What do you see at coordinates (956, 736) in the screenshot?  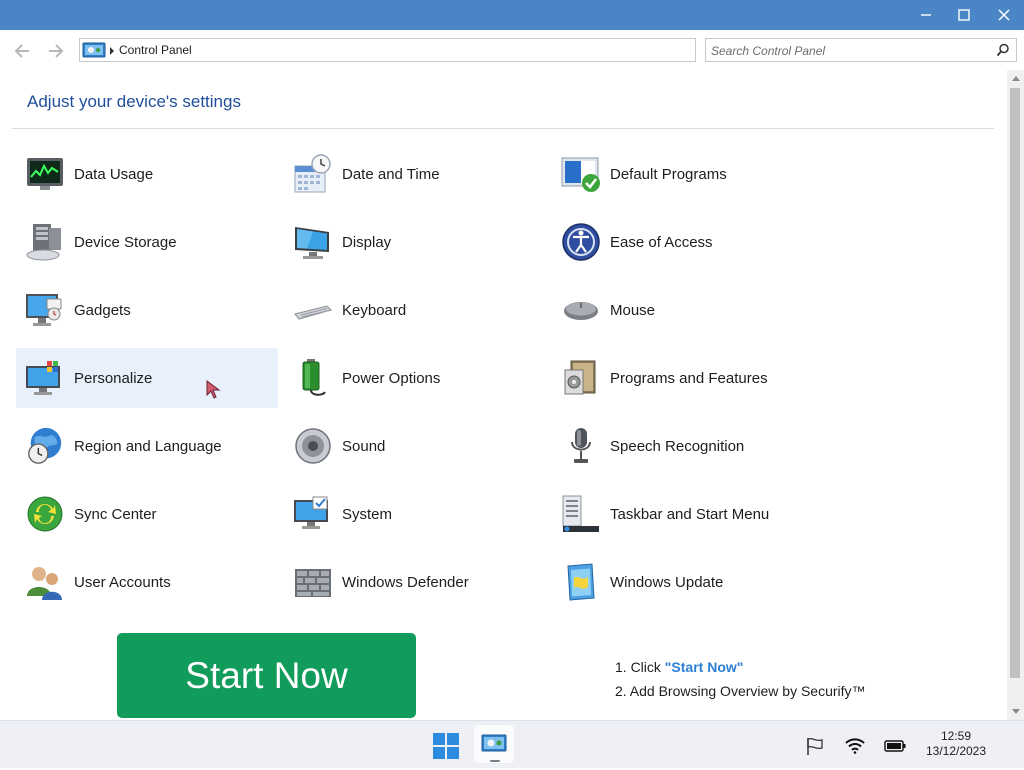 I see `clock-time: 12:59` at bounding box center [956, 736].